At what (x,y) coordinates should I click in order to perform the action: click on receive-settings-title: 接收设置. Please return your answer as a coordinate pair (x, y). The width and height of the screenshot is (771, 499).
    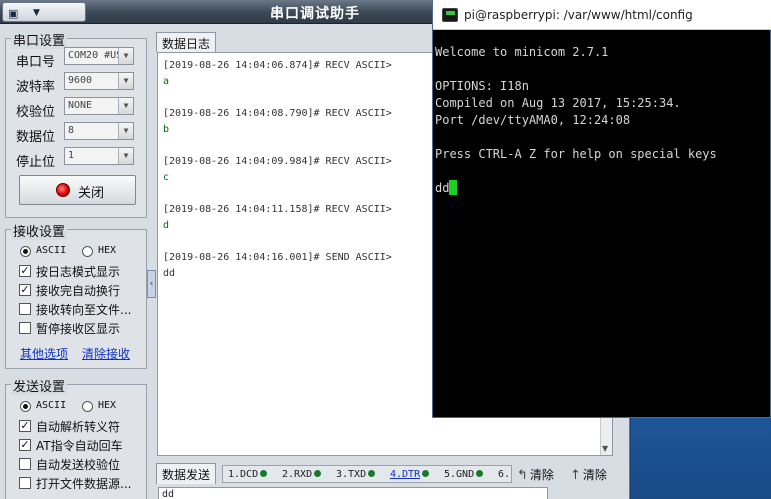
    Looking at the image, I should click on (39, 230).